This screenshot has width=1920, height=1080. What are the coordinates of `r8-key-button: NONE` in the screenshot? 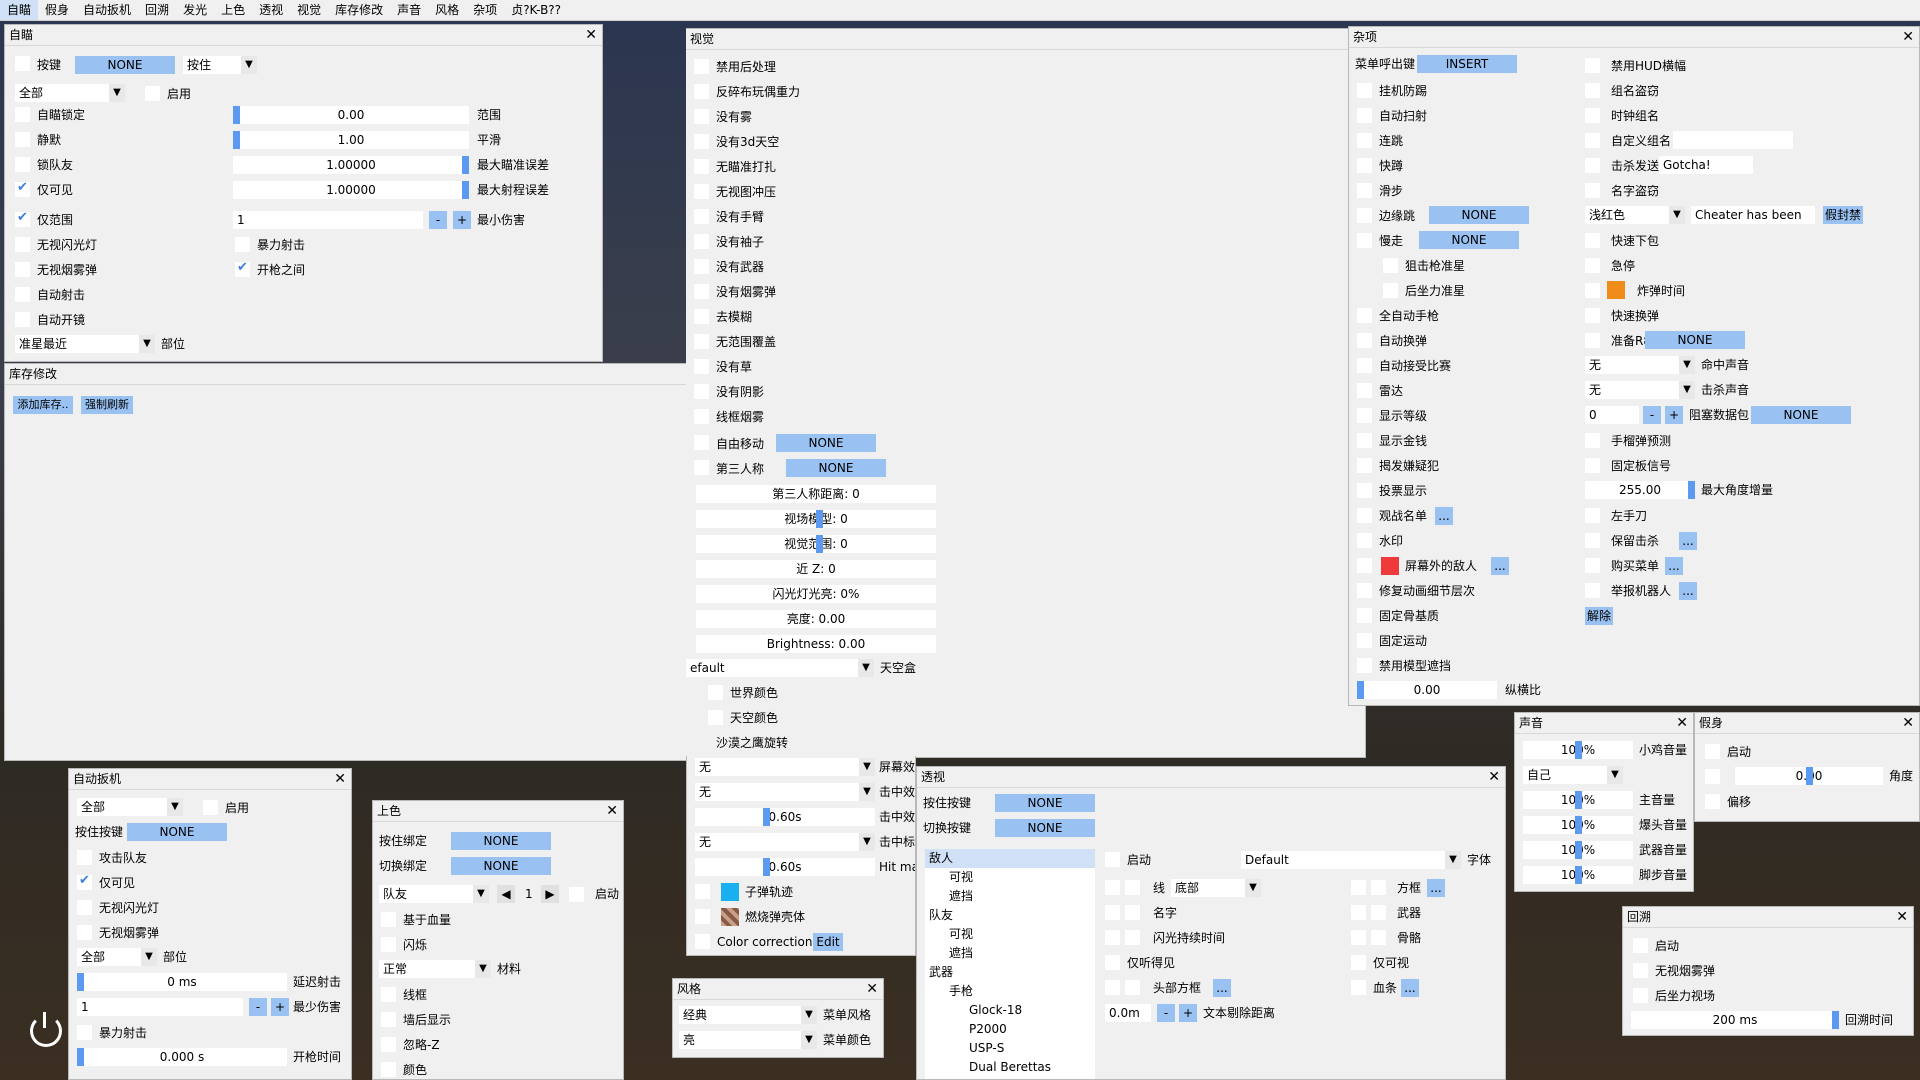 It's located at (1695, 340).